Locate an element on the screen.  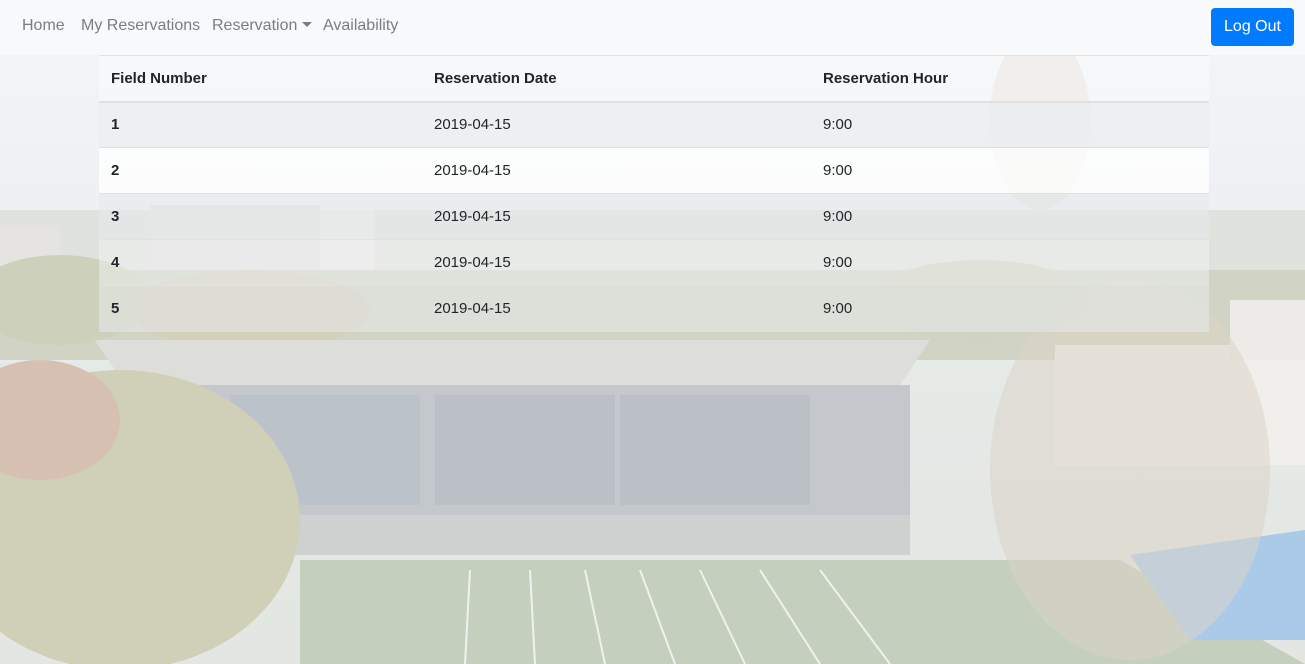
logout-button: Log Out is located at coordinates (1252, 27).